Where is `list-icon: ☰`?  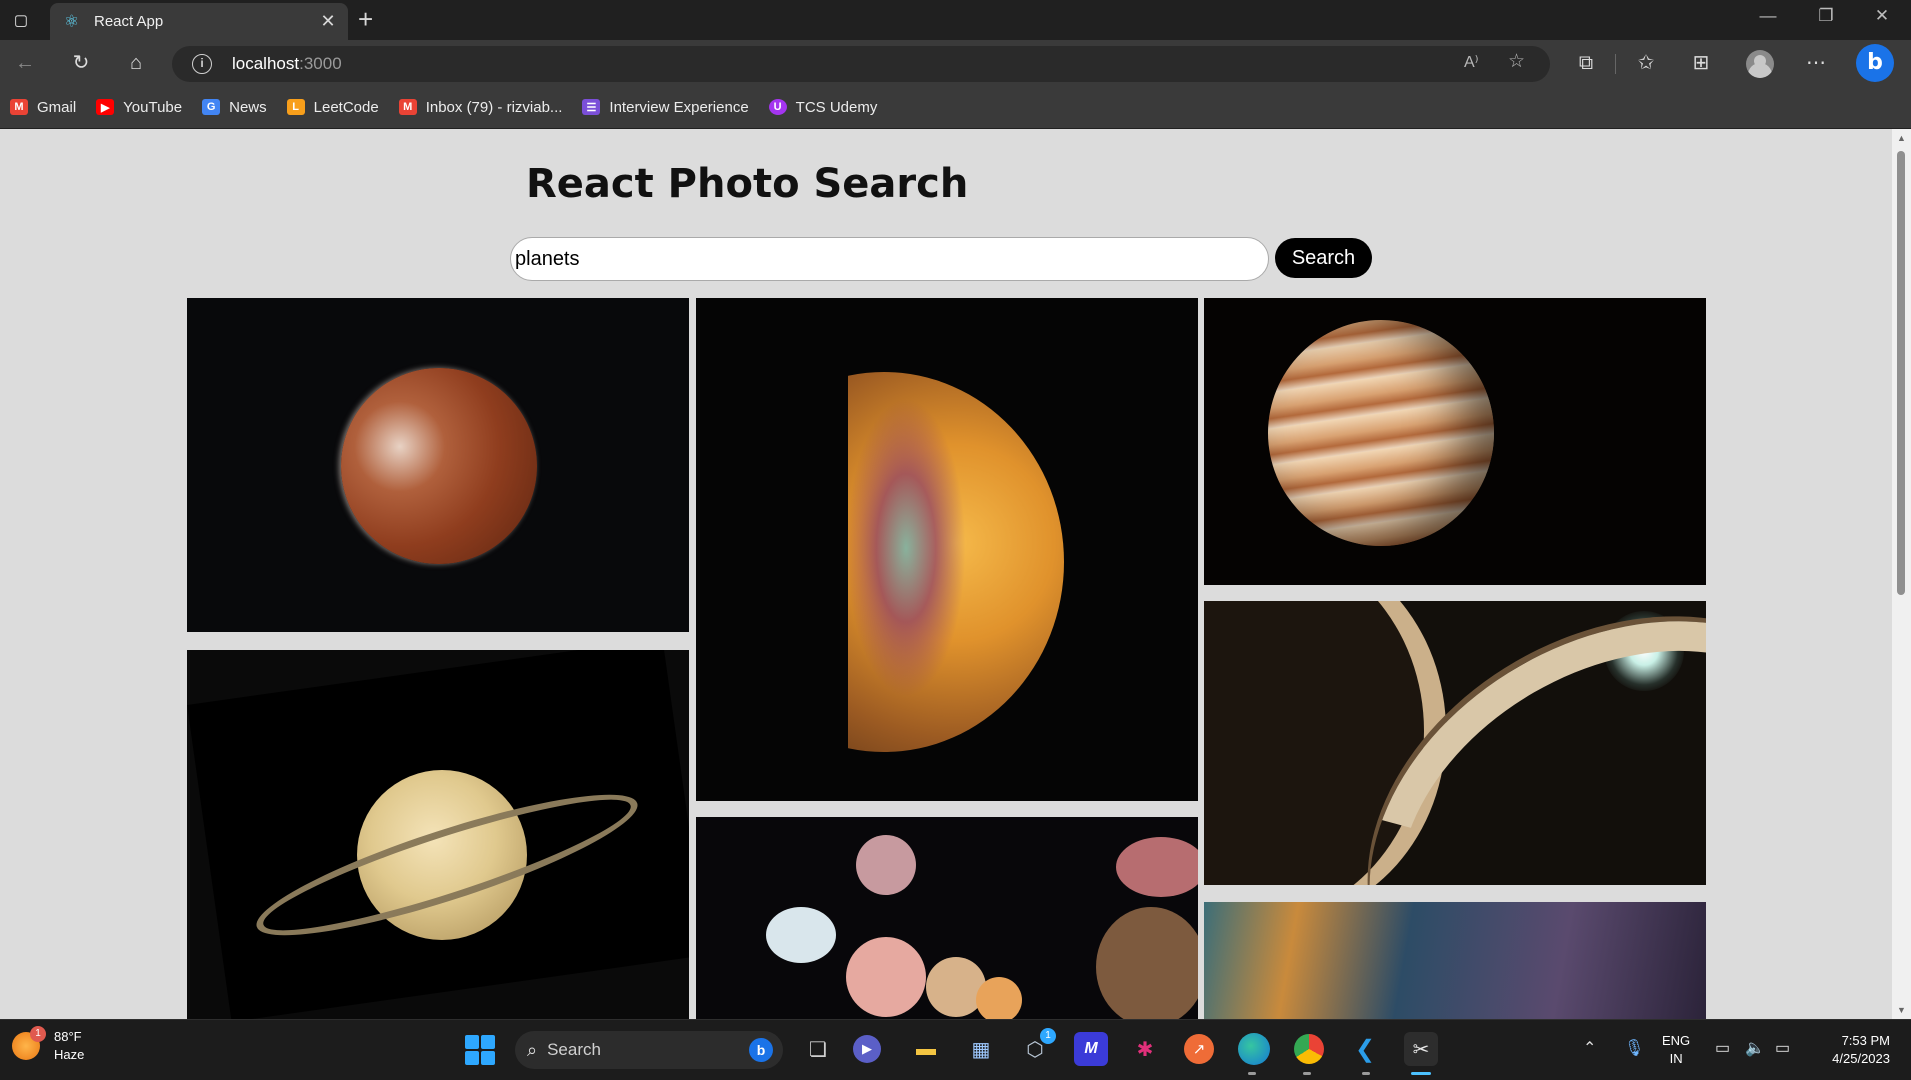
list-icon: ☰ is located at coordinates (591, 107).